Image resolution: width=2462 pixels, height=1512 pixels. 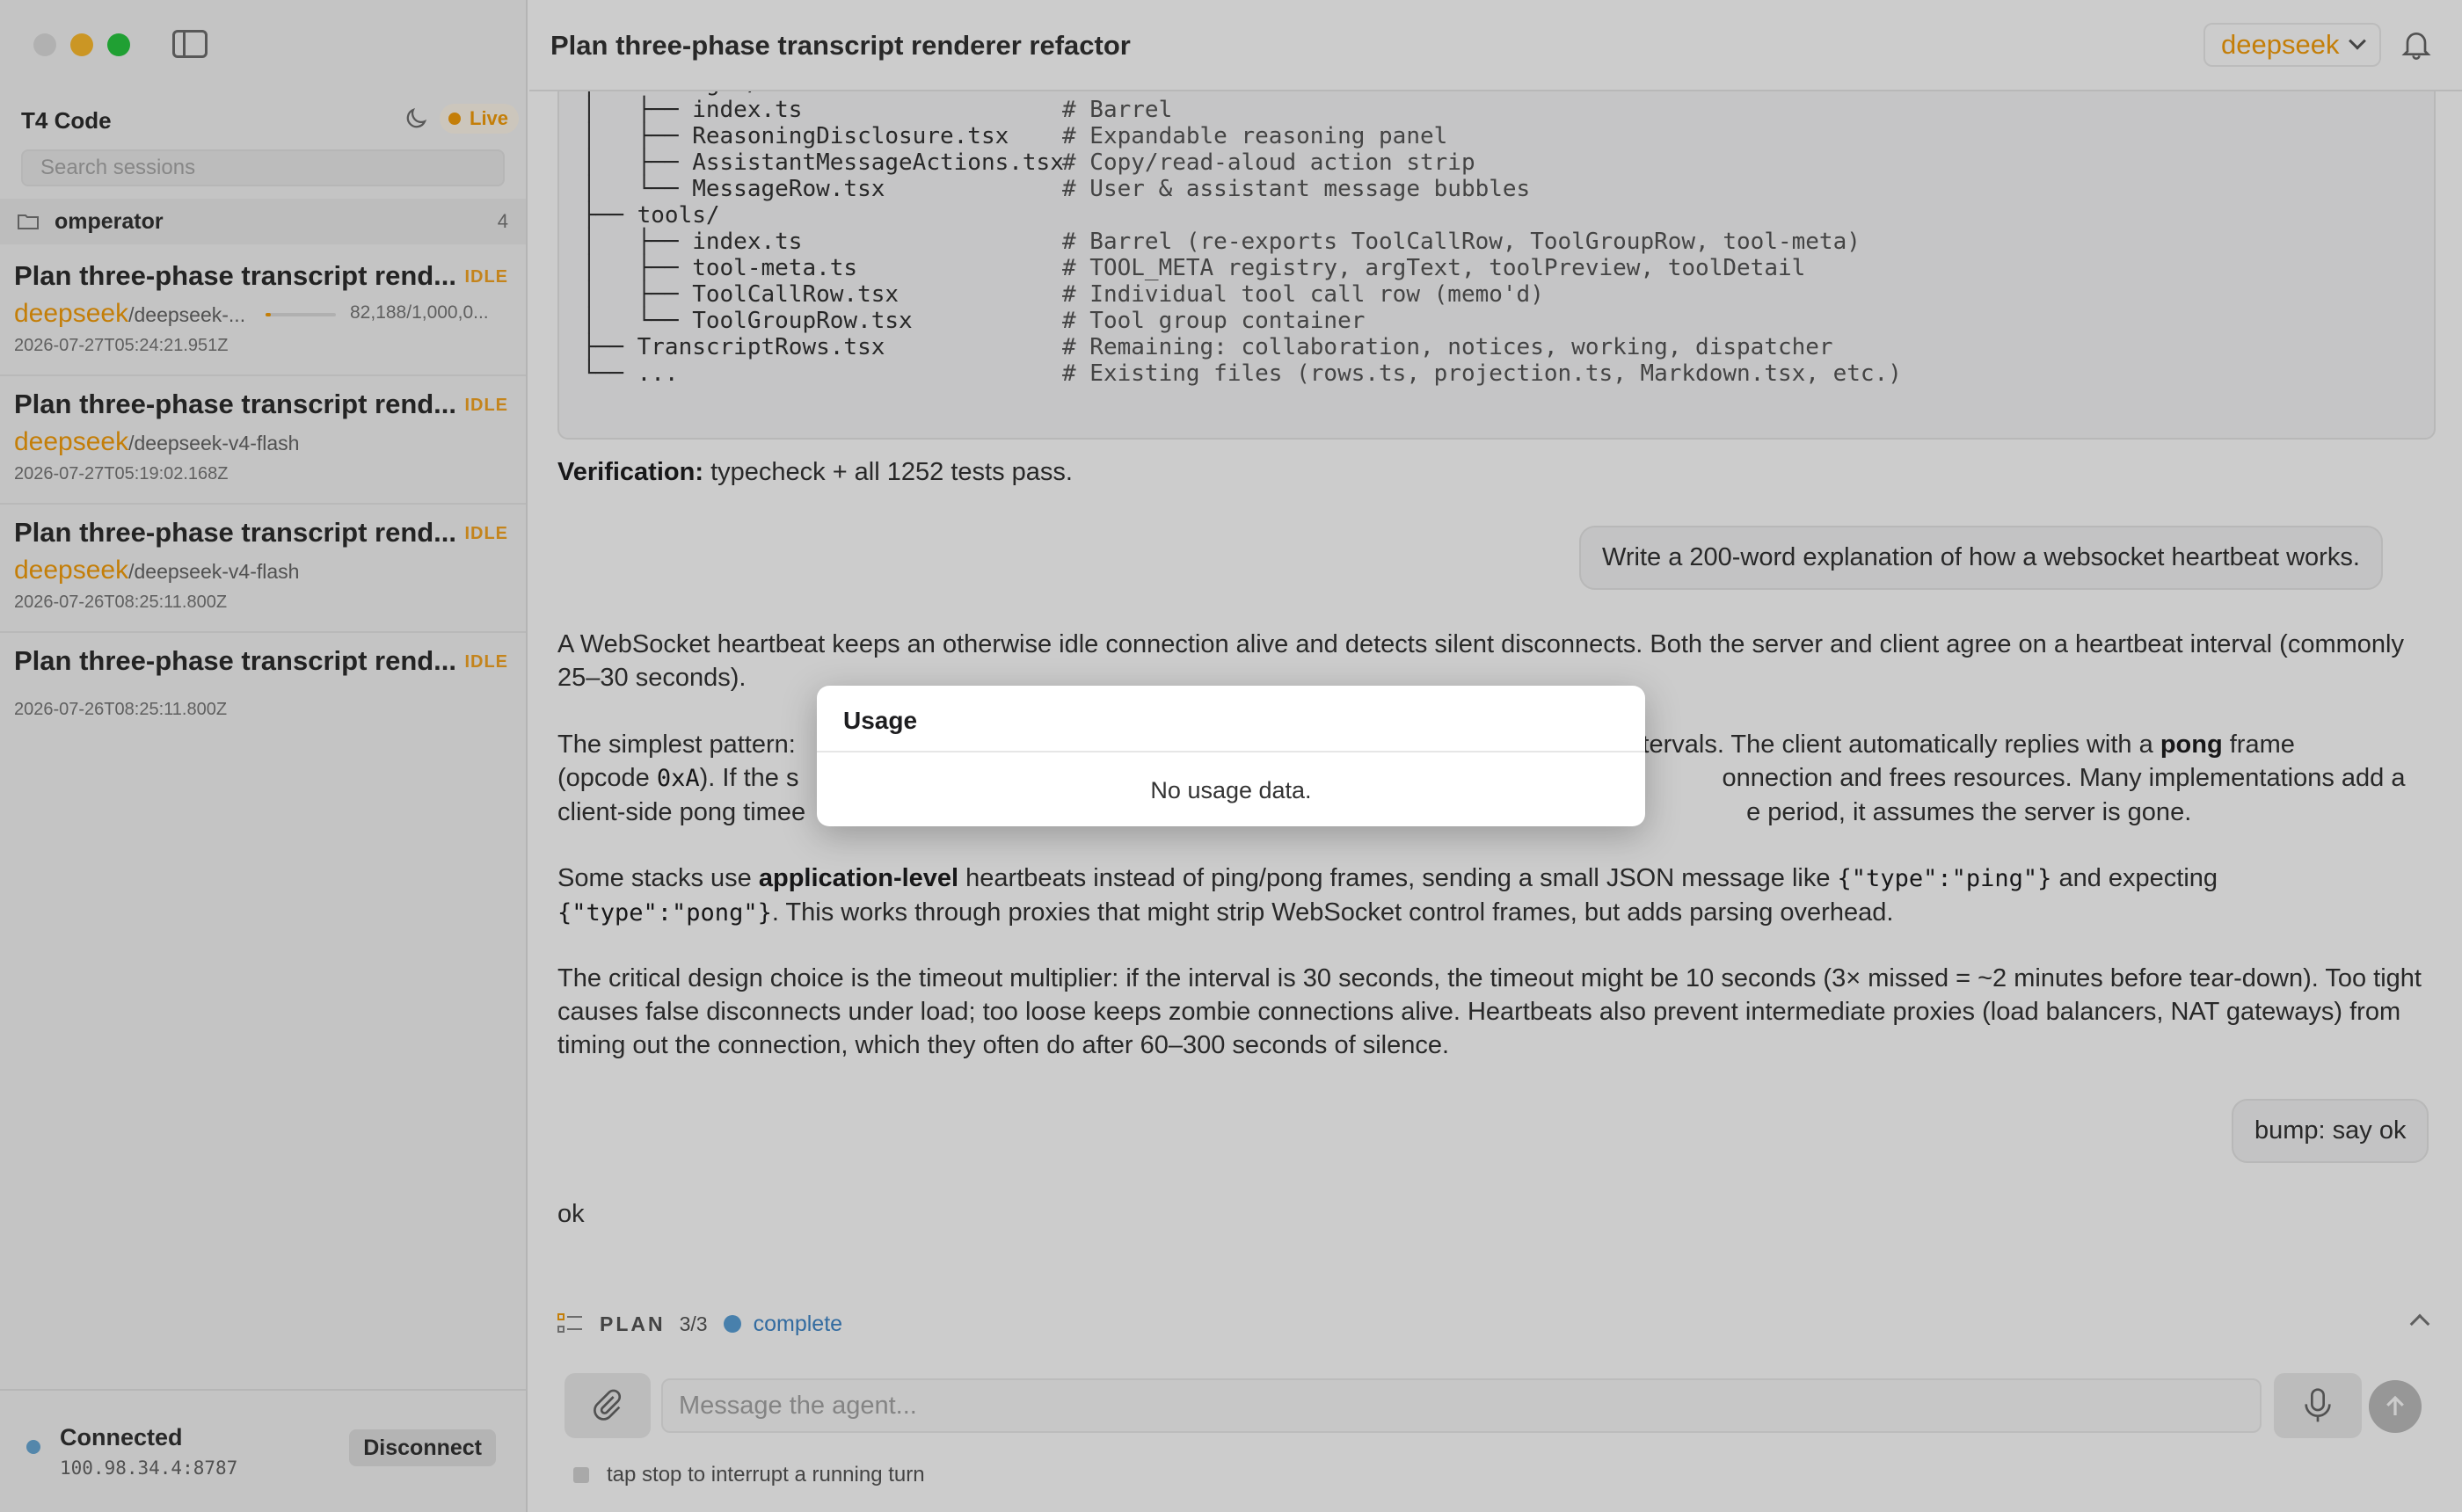 What do you see at coordinates (880, 721) in the screenshot?
I see `dialog-title: Usage` at bounding box center [880, 721].